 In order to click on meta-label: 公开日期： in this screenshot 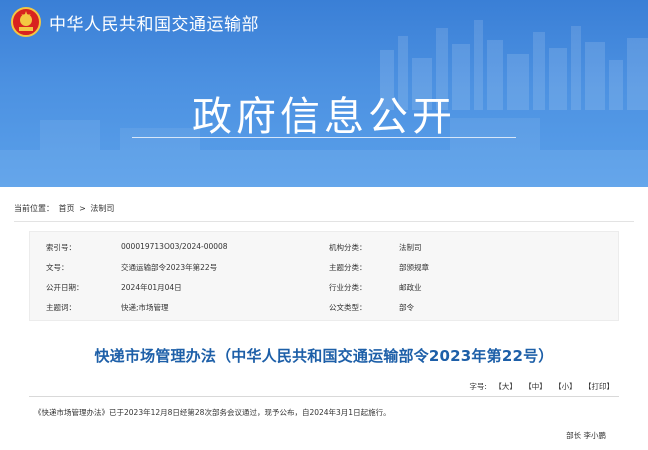, I will do `click(65, 287)`.